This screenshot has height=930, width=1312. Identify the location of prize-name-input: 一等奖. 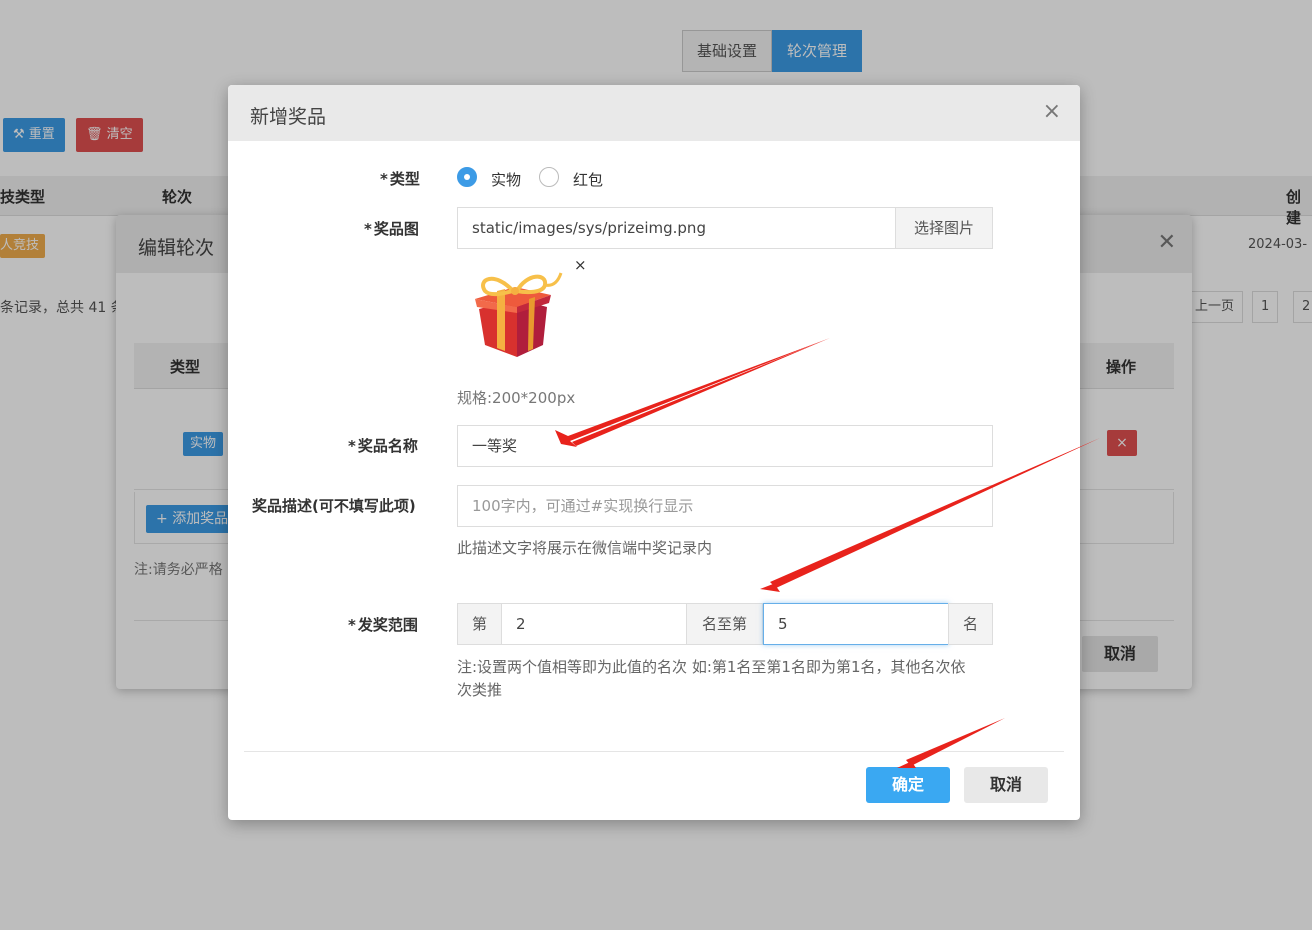
(725, 446).